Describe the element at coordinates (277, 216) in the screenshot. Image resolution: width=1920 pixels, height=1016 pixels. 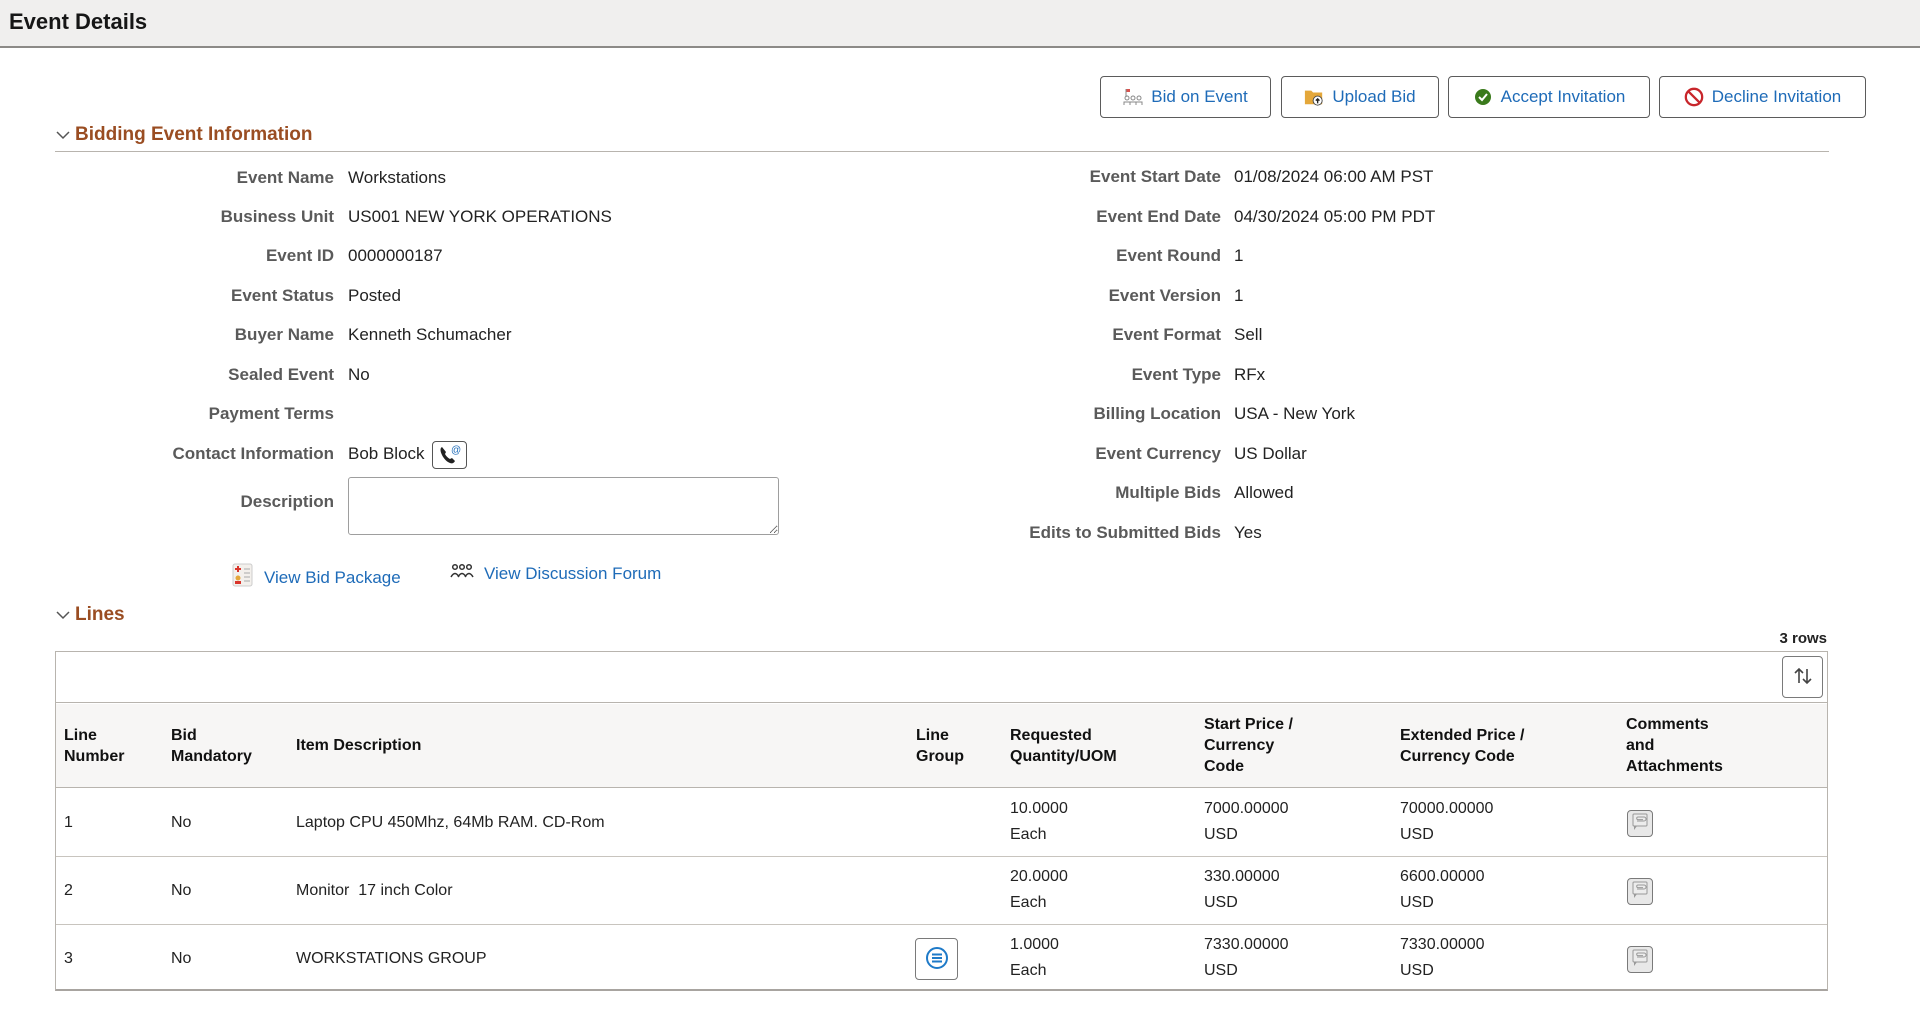
I see `business-unit-label: Business Unit` at that location.